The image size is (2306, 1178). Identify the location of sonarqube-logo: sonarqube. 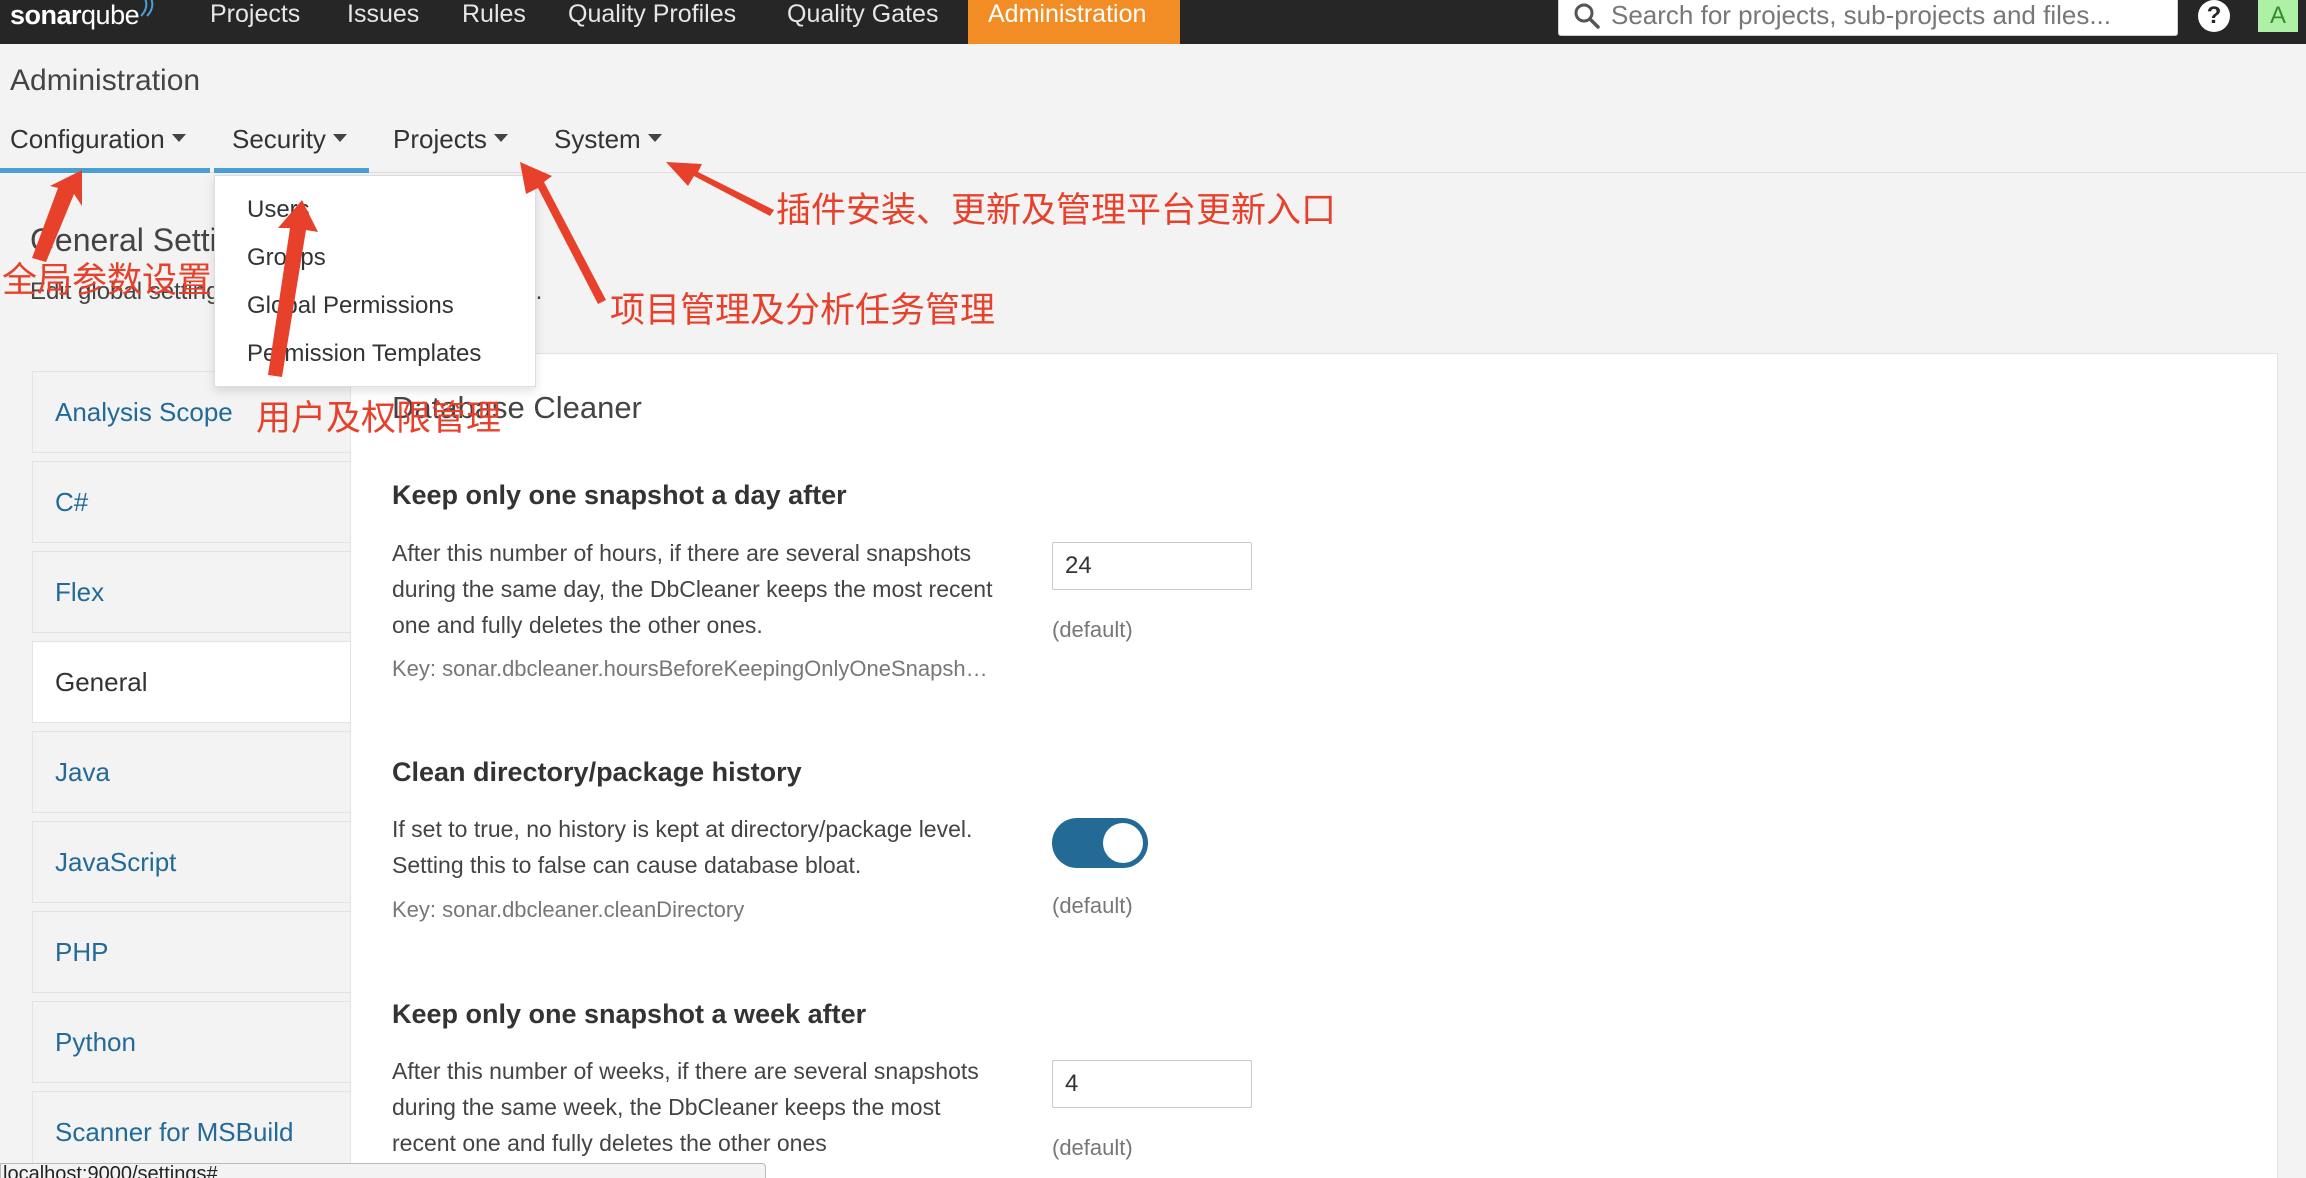
(82, 15).